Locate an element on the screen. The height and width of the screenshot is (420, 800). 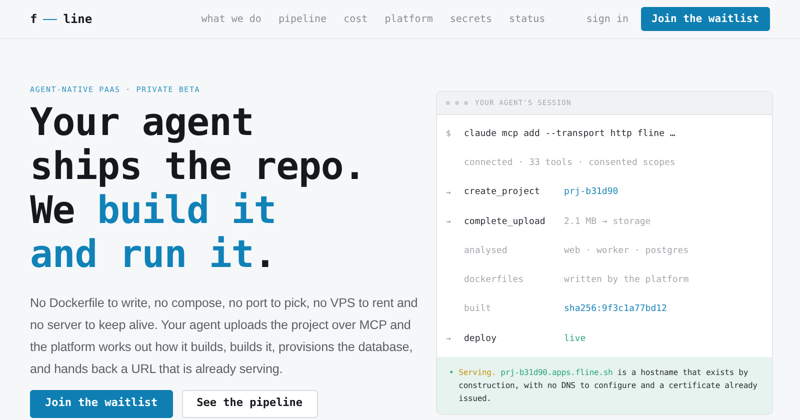
pipeline-button: See the pipeline is located at coordinates (250, 404).